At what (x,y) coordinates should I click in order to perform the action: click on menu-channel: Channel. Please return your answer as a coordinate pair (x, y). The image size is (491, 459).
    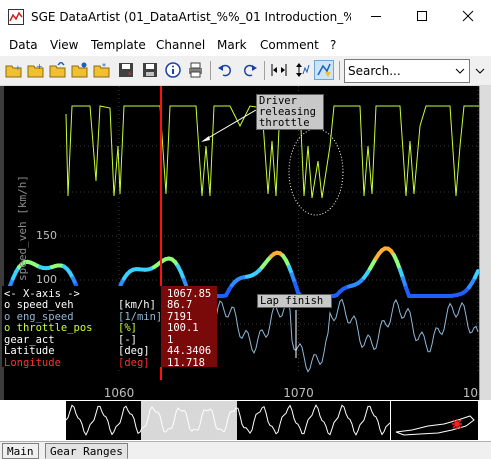
    Looking at the image, I should click on (180, 45).